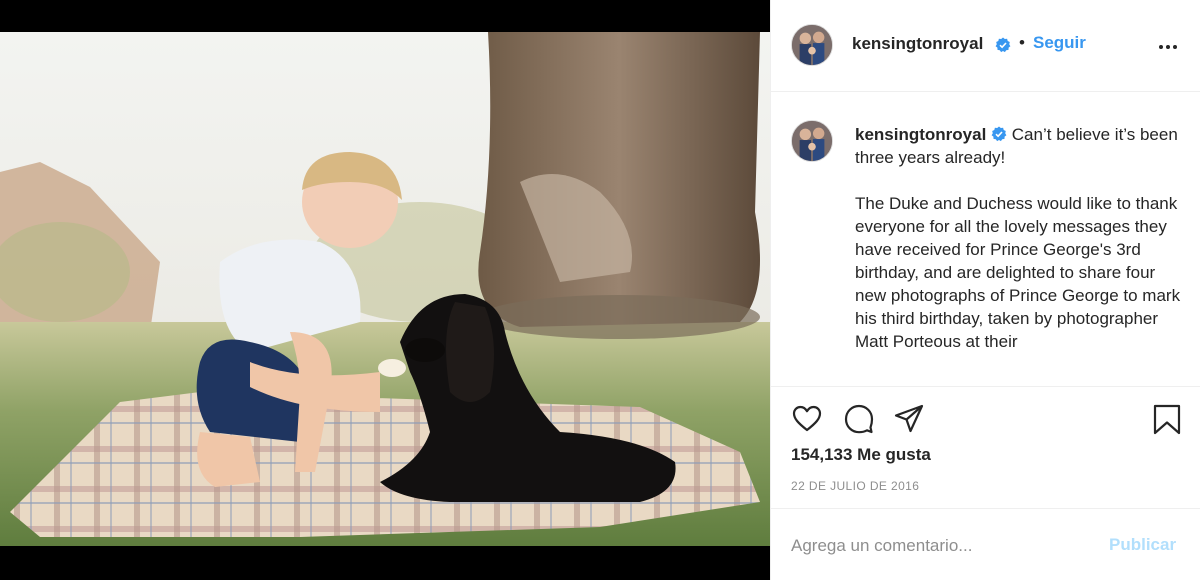  Describe the element at coordinates (855, 486) in the screenshot. I see `post-date: 22 DE JULIO DE 2016` at that location.